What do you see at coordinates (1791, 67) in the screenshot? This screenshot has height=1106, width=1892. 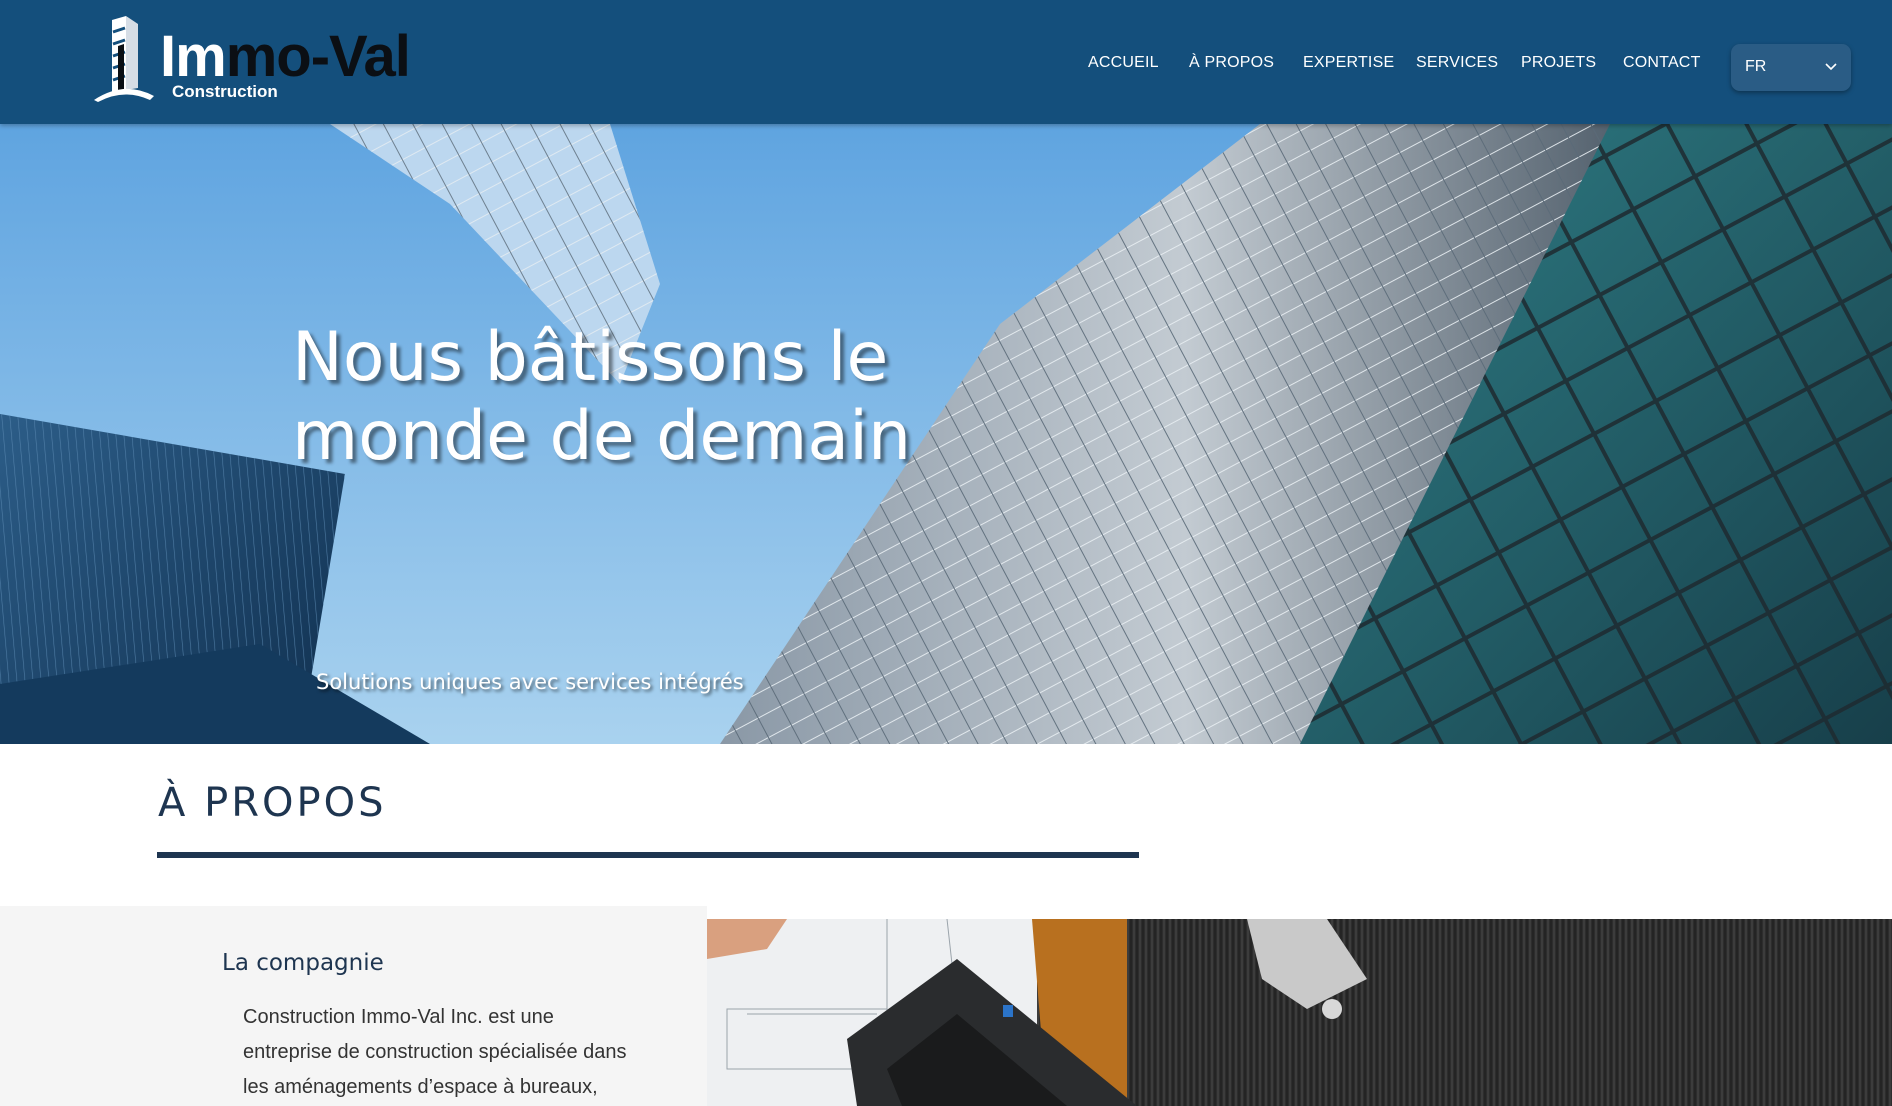 I see `language-select: FR` at bounding box center [1791, 67].